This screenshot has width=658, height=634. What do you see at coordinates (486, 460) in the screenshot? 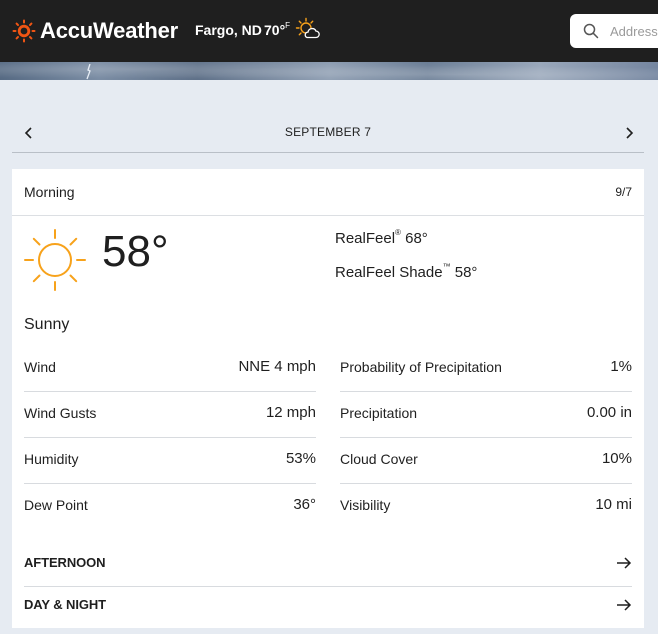
I see `detail-row-cloud-cover: Cloud Cover 10%` at bounding box center [486, 460].